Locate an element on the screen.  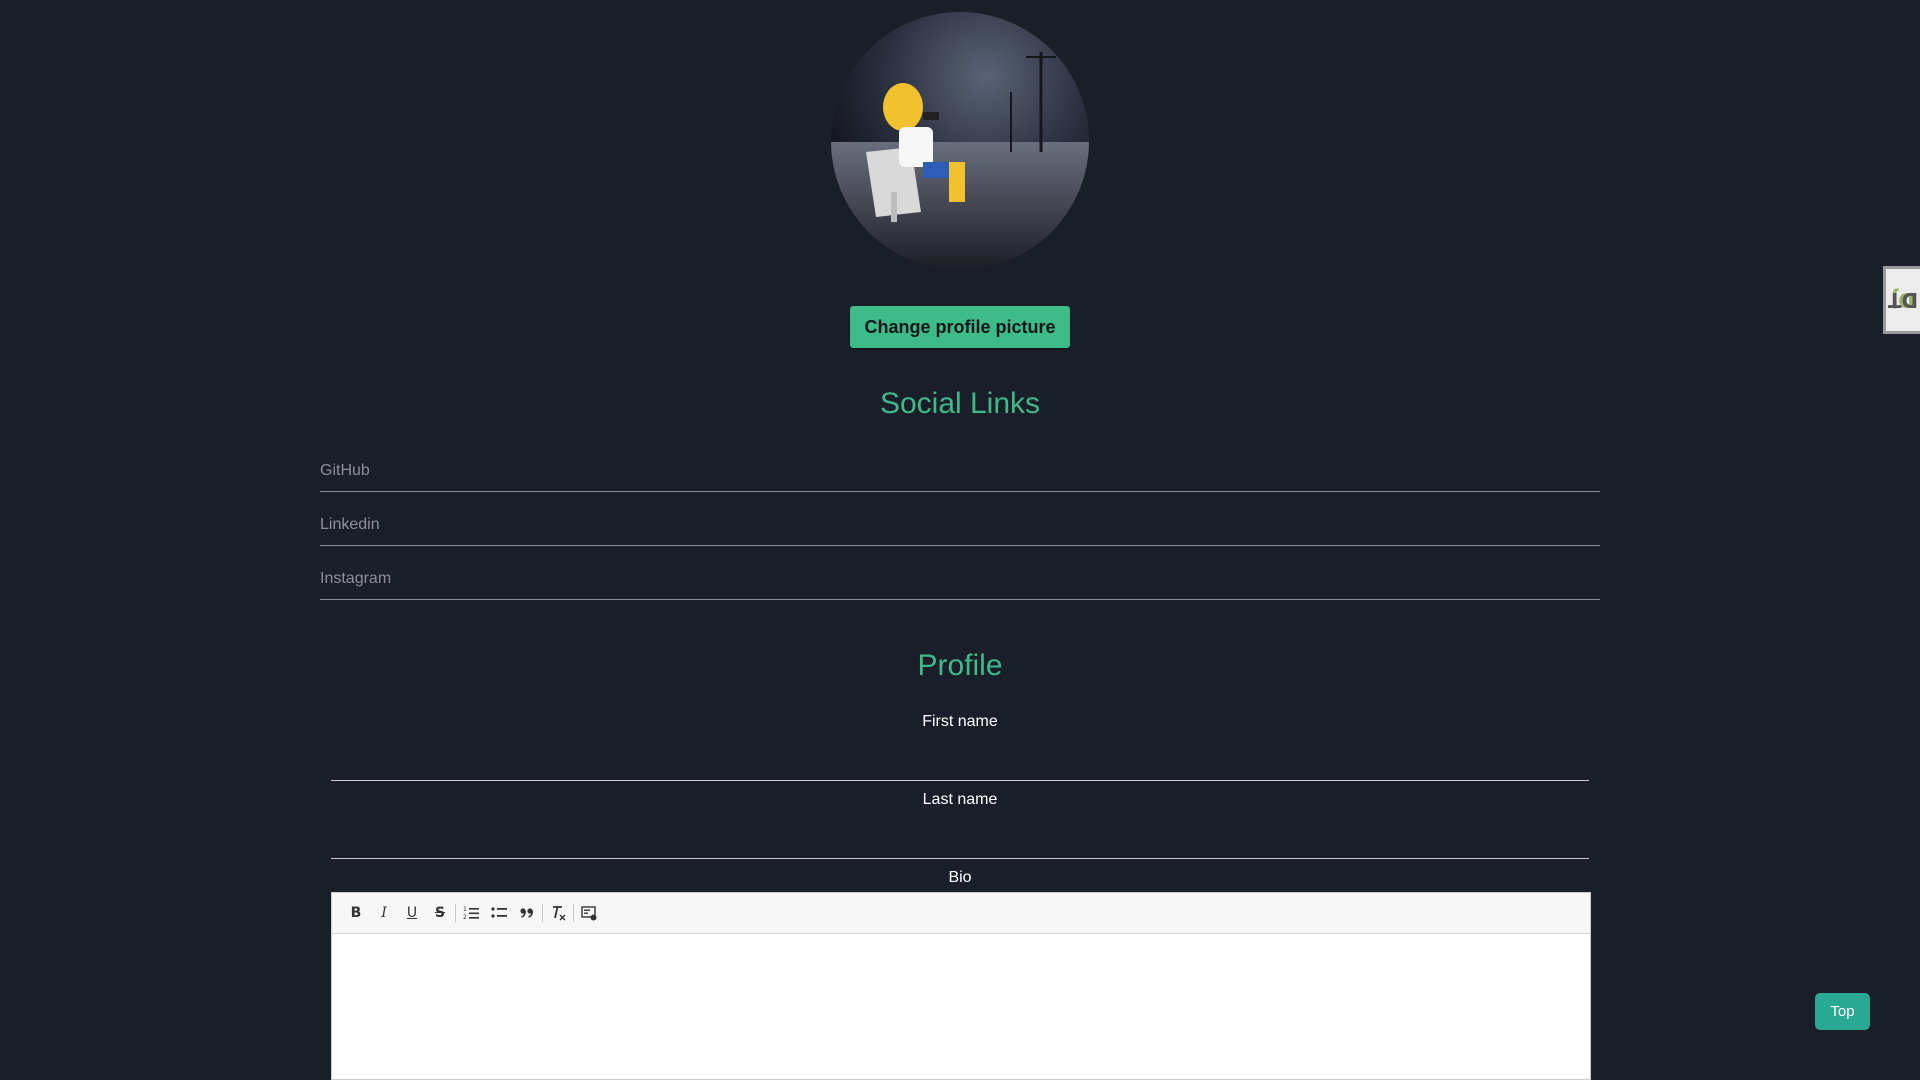
linkedin-input is located at coordinates (960, 525).